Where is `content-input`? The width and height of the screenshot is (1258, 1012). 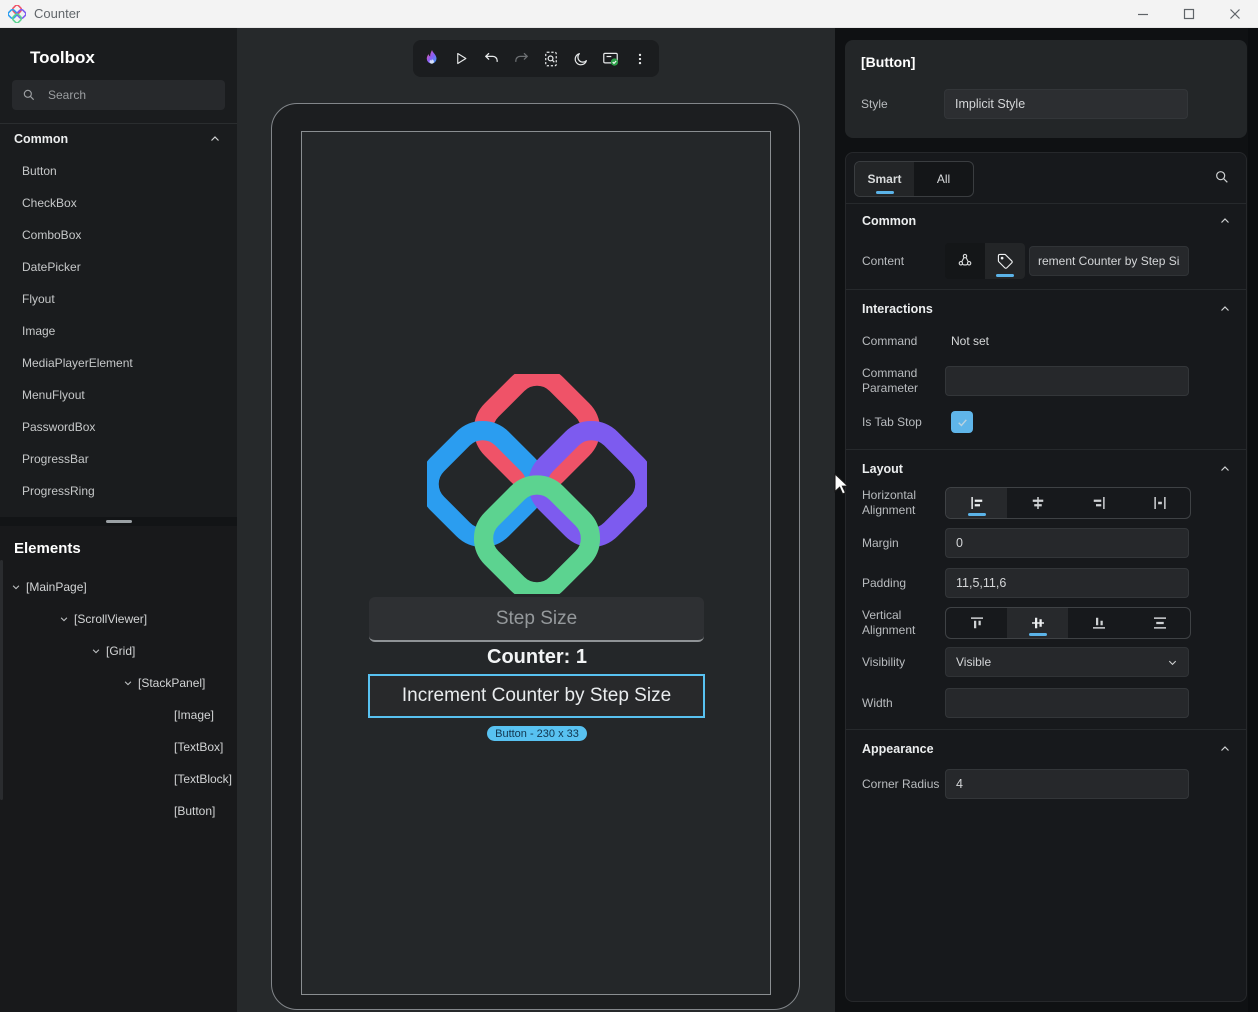
content-input is located at coordinates (1109, 261).